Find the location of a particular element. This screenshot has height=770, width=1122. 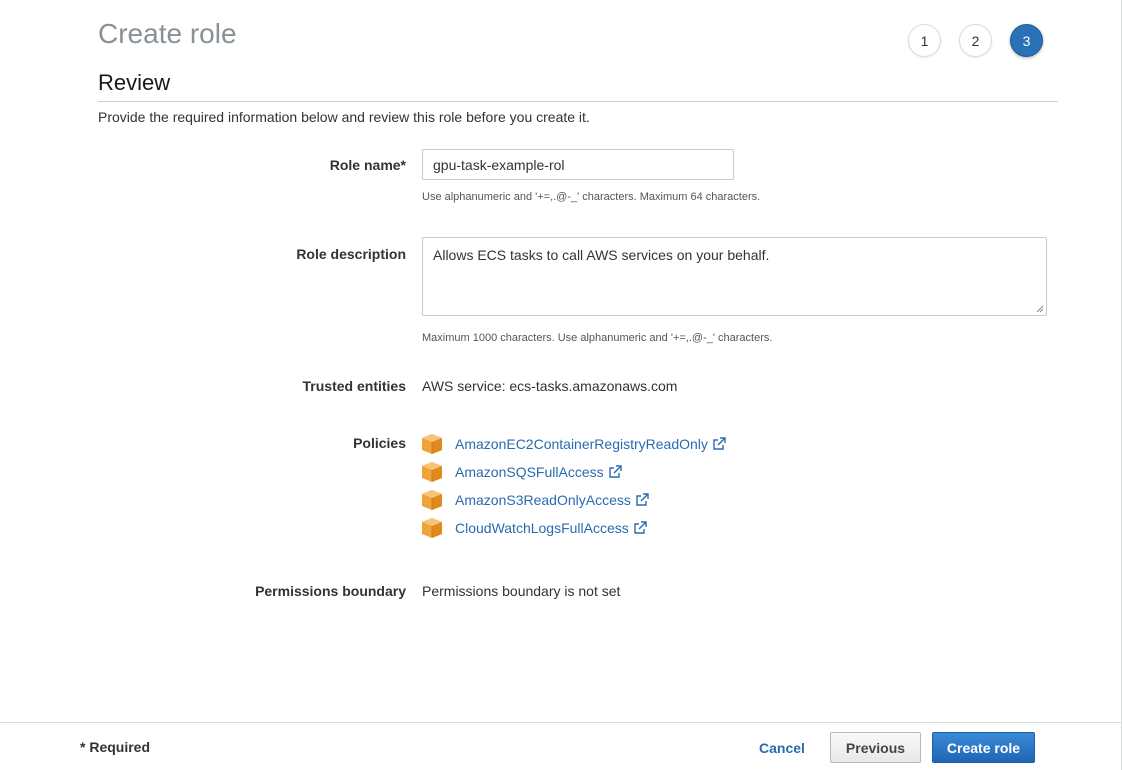

required-note: * Required is located at coordinates (115, 747).